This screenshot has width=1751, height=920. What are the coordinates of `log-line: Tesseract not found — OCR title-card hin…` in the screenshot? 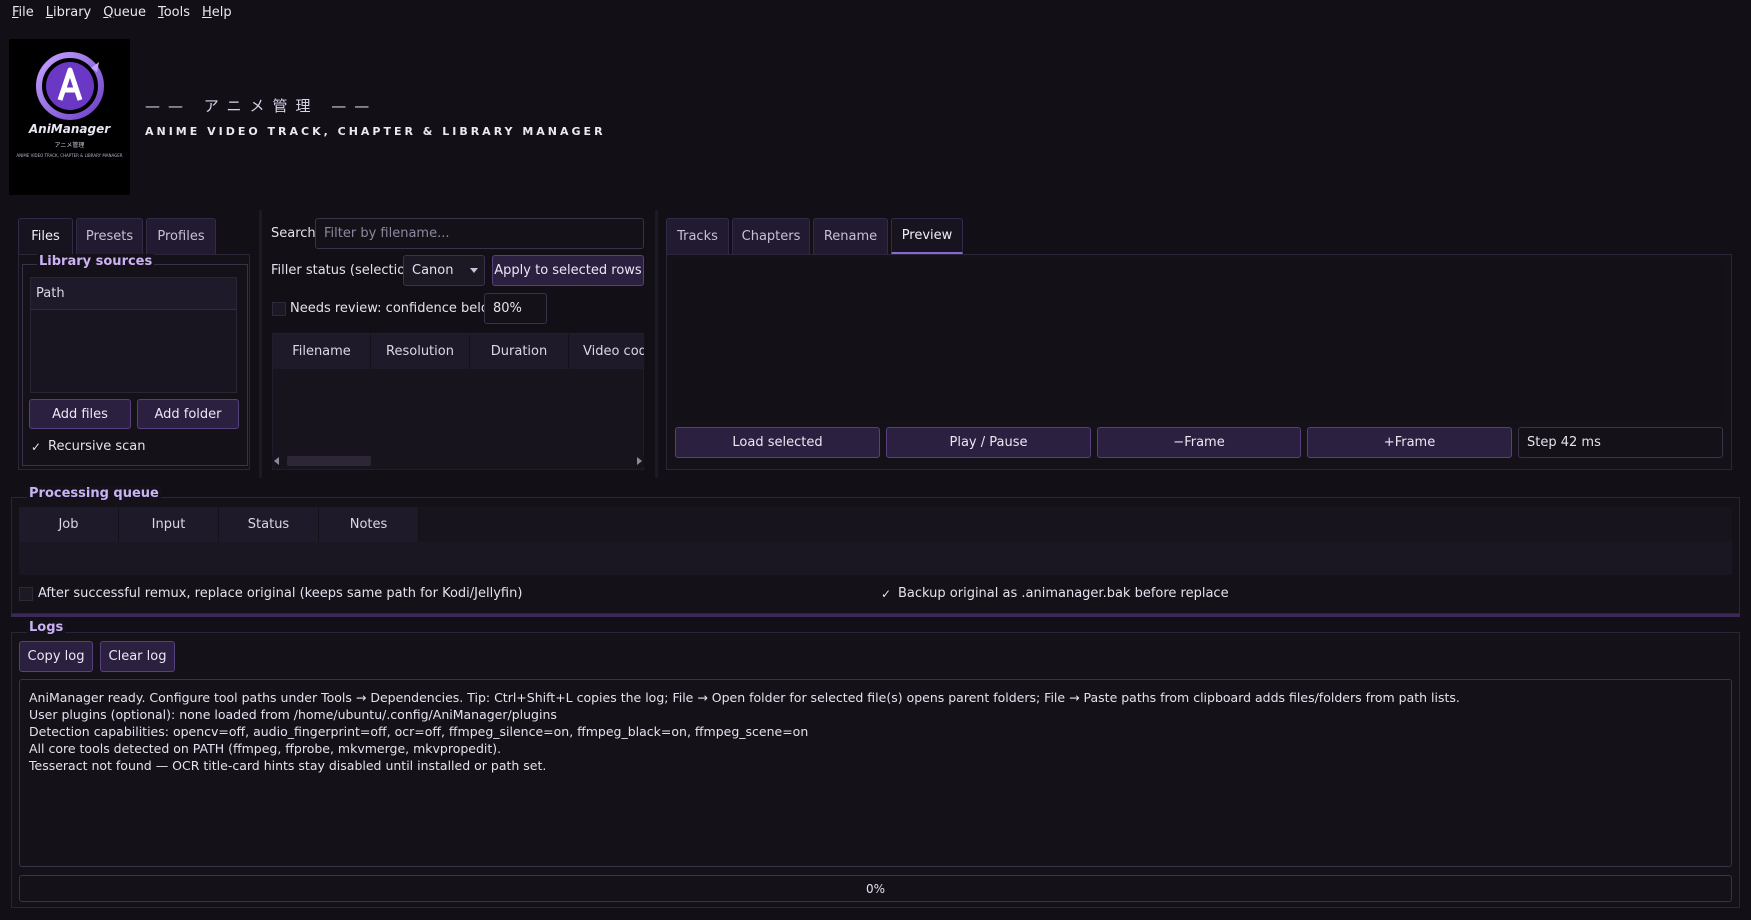 It's located at (288, 765).